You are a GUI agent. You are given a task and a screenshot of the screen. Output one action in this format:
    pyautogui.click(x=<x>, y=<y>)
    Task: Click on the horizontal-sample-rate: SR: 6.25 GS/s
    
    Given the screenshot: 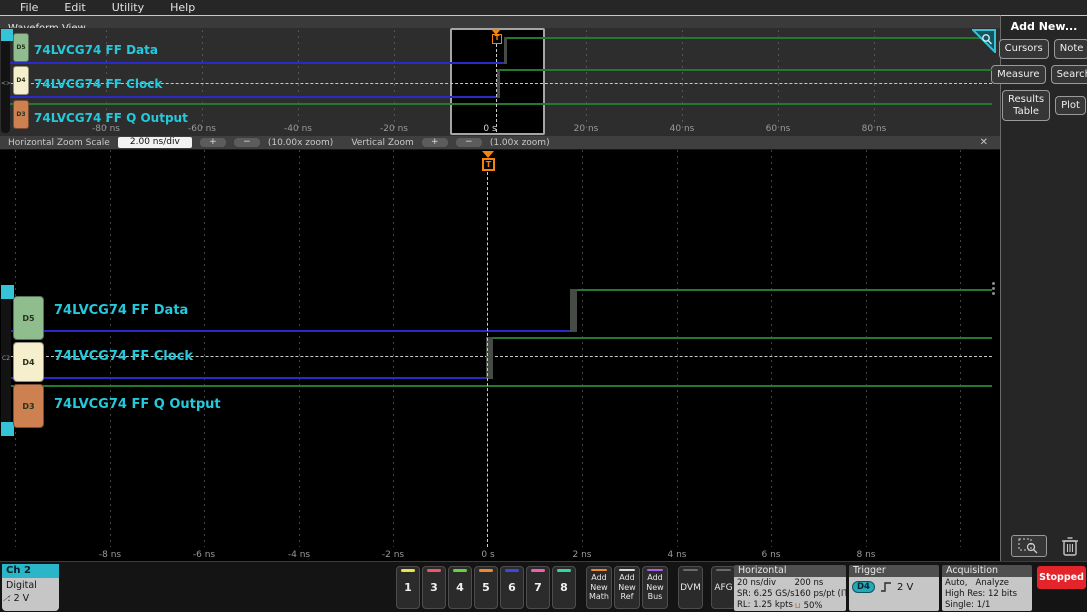 What is the action you would take?
    pyautogui.click(x=766, y=594)
    